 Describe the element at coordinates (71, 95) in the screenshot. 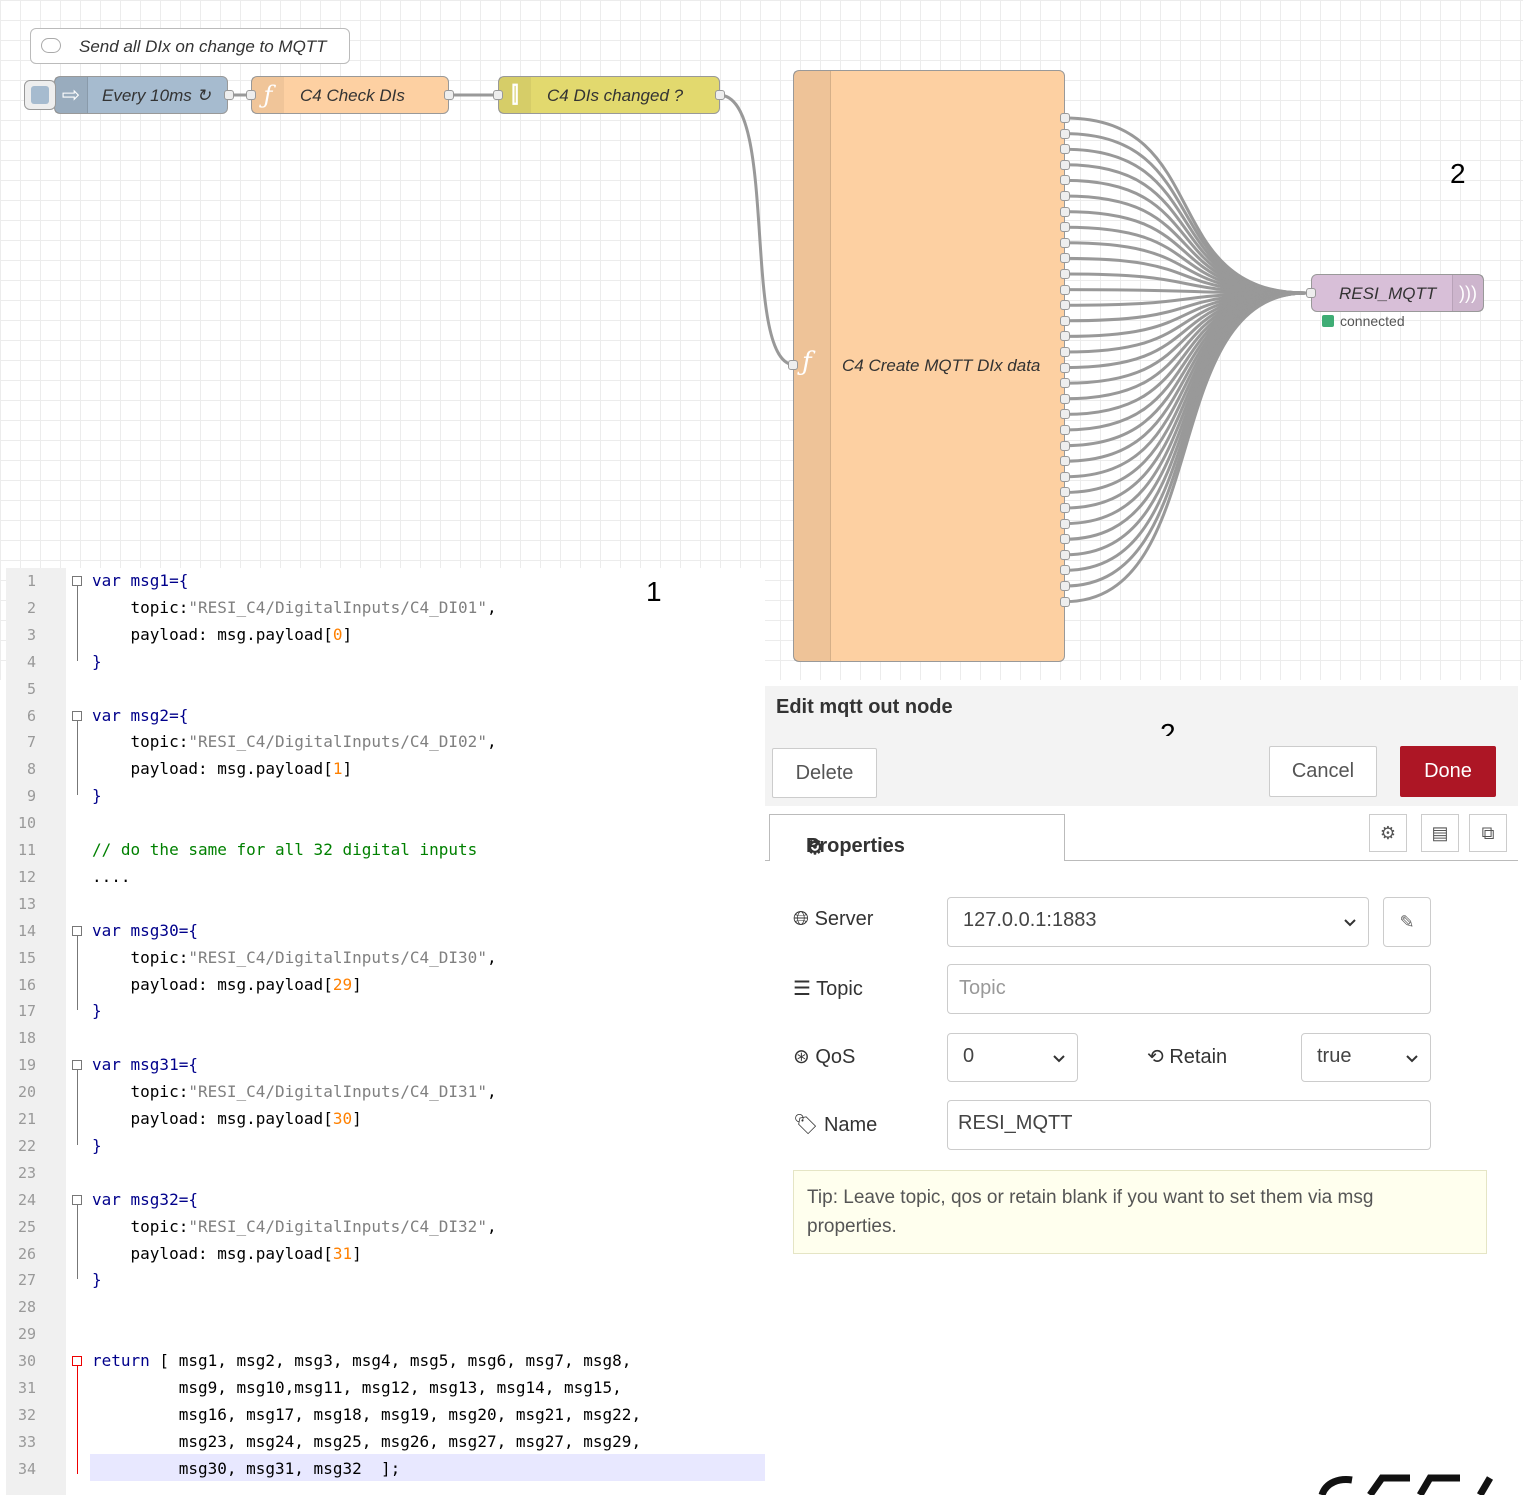

I see `inject-icon: ⇨` at that location.